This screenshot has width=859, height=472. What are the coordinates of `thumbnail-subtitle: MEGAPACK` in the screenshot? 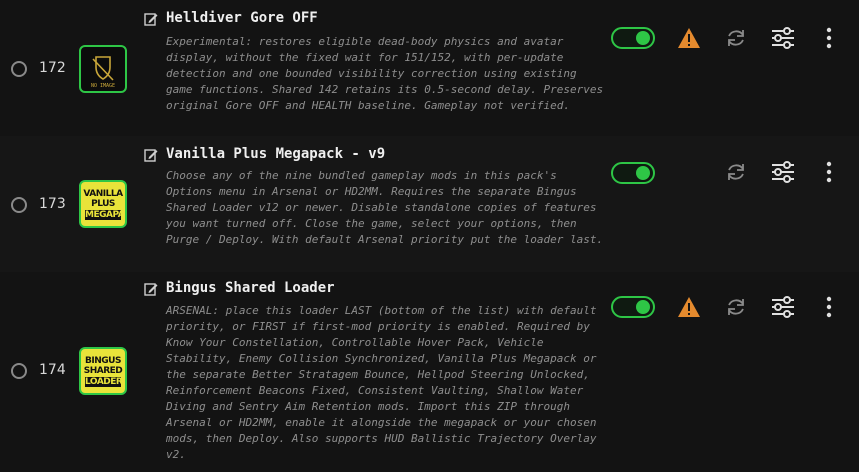 It's located at (105, 215).